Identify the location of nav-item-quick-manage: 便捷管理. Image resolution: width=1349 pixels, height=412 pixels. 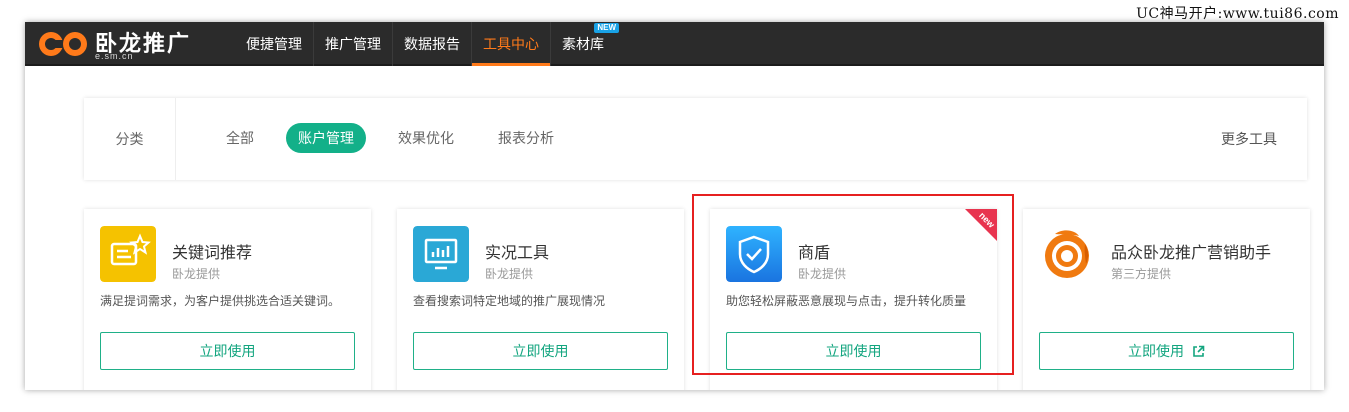
(274, 44).